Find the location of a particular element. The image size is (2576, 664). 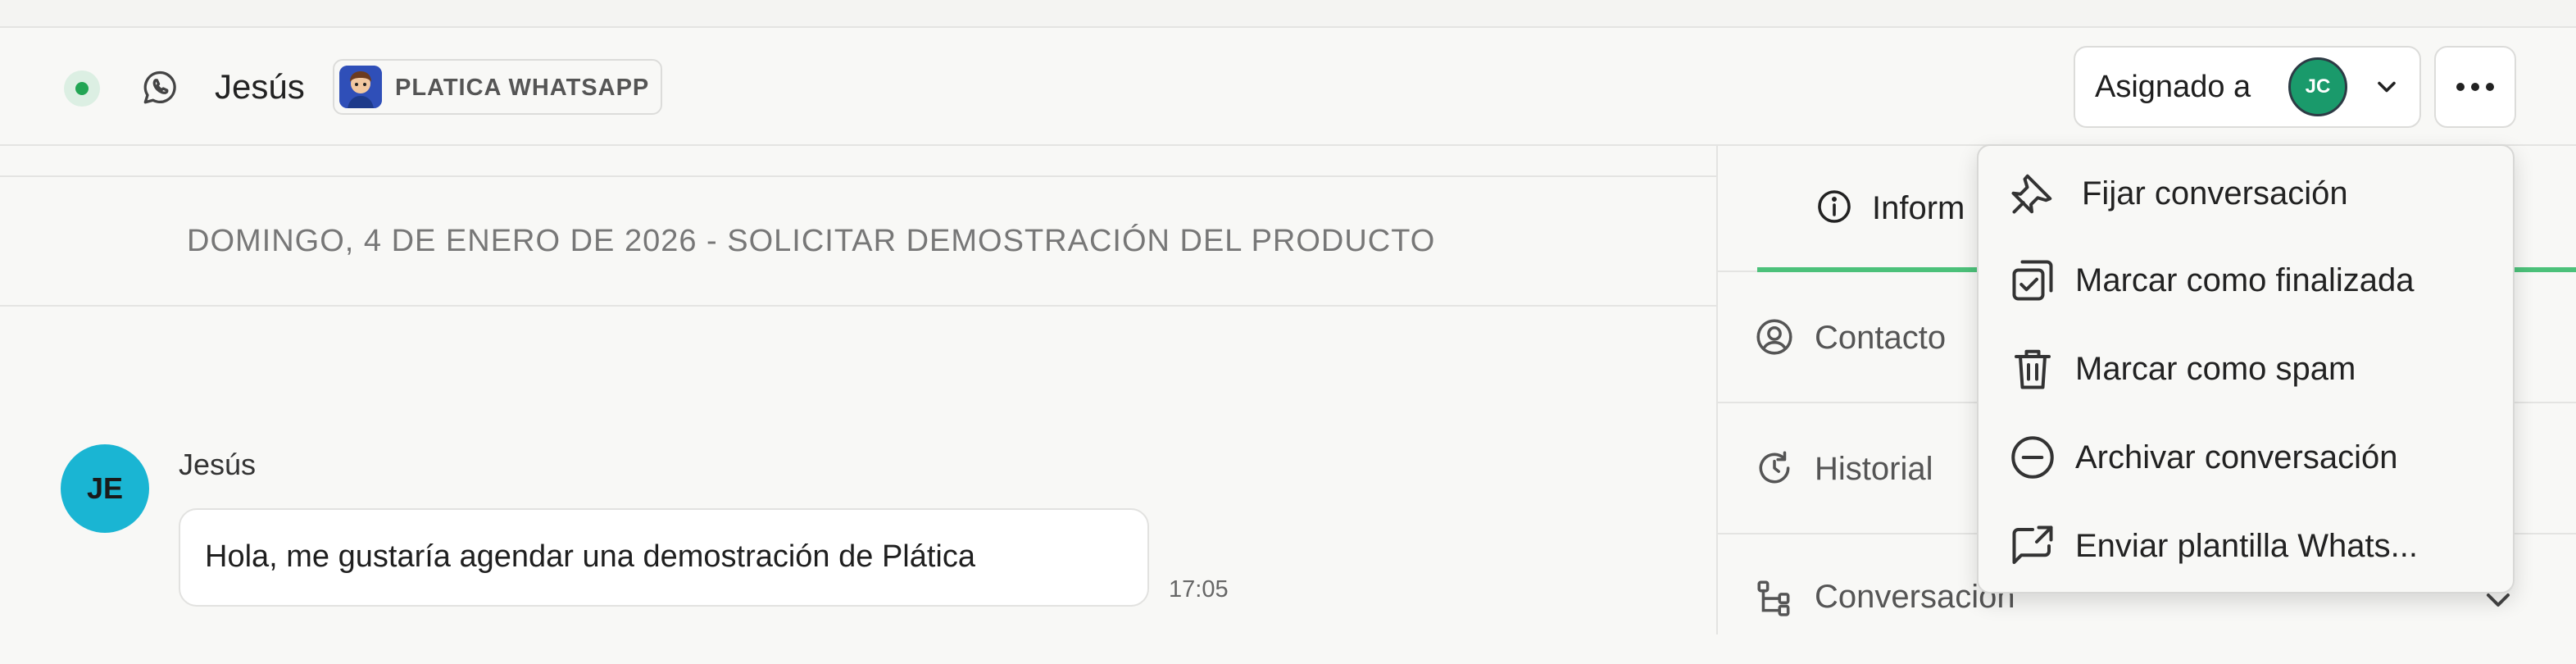

share-message-icon is located at coordinates (2032, 546).